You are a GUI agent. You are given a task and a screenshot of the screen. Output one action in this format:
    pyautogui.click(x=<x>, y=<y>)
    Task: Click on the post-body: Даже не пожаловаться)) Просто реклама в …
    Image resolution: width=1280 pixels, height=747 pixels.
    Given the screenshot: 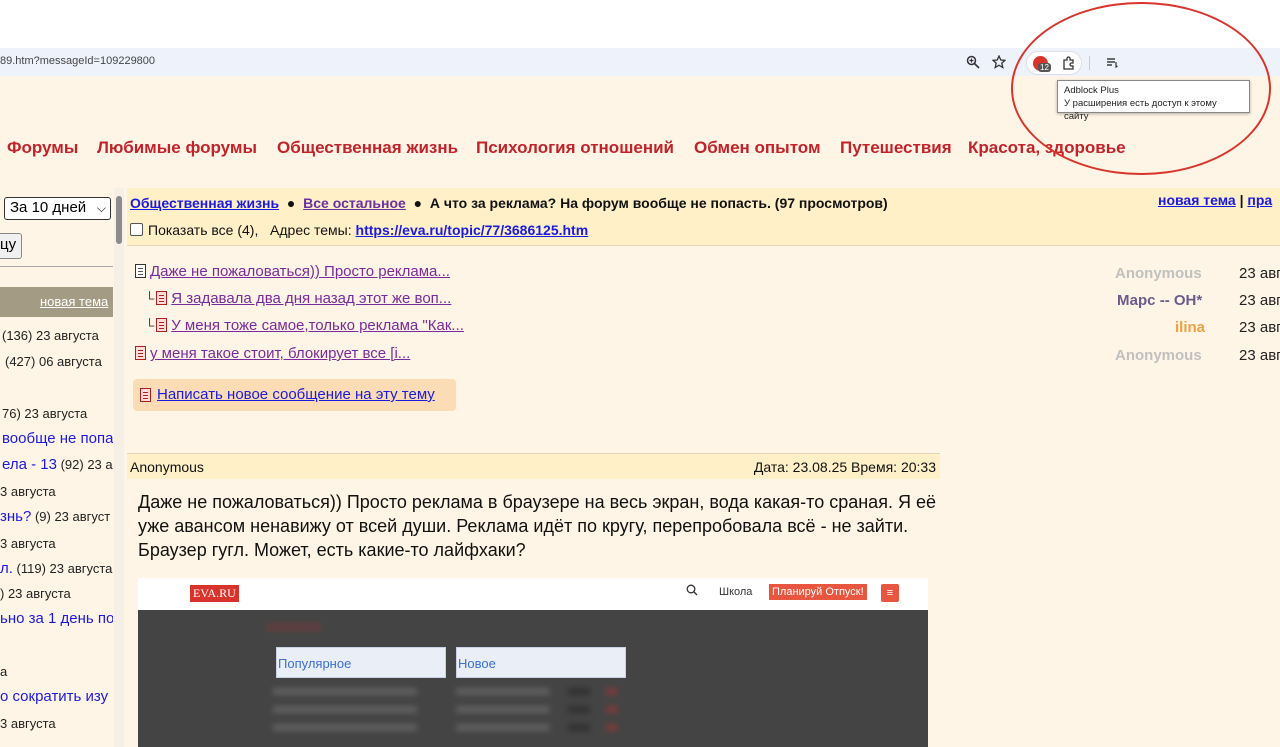 What is the action you would take?
    pyautogui.click(x=537, y=526)
    